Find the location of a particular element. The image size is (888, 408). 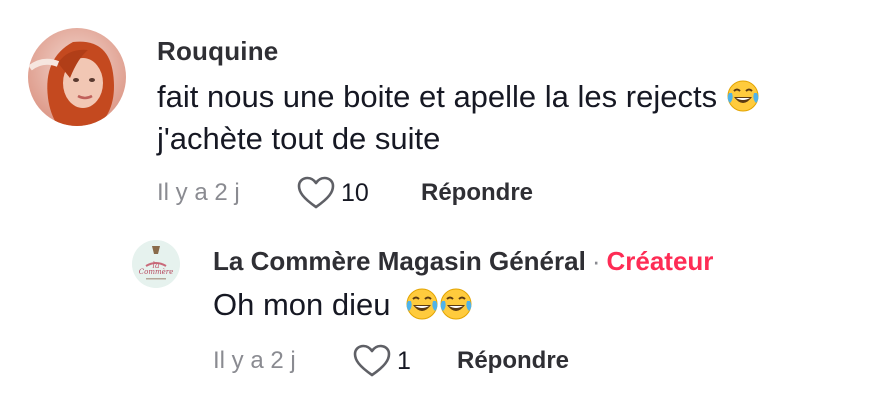

creator-badge: Créateur is located at coordinates (660, 261).